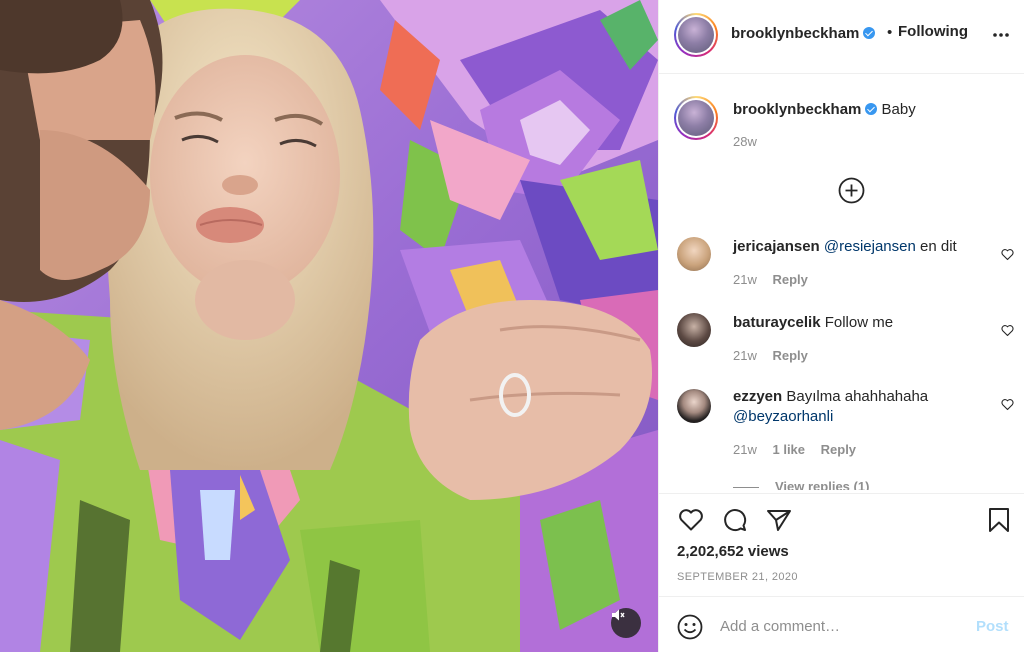 This screenshot has width=1024, height=652. I want to click on comment-text: baturaycelik Follow me, so click(858, 323).